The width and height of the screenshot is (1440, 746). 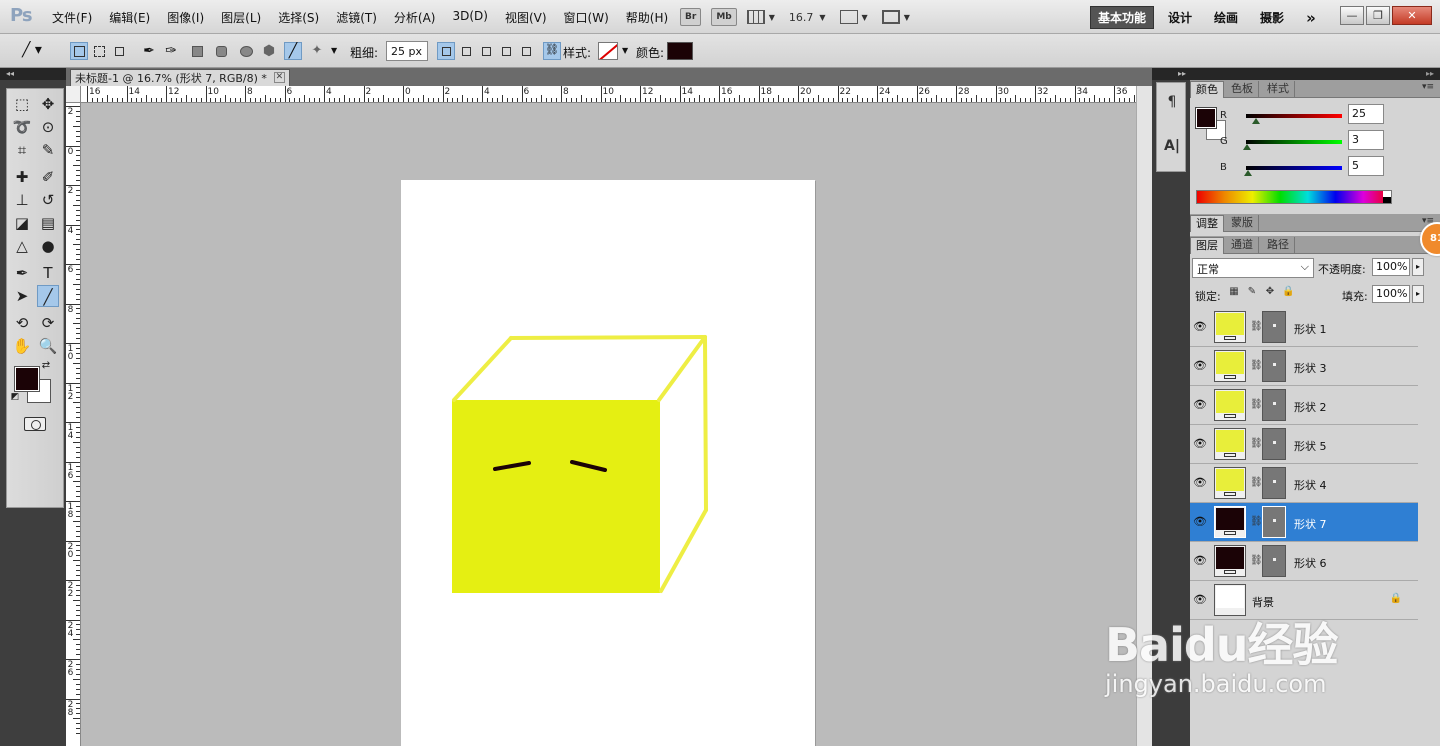 I want to click on 3d-orbit-tool: ⟳, so click(x=48, y=323).